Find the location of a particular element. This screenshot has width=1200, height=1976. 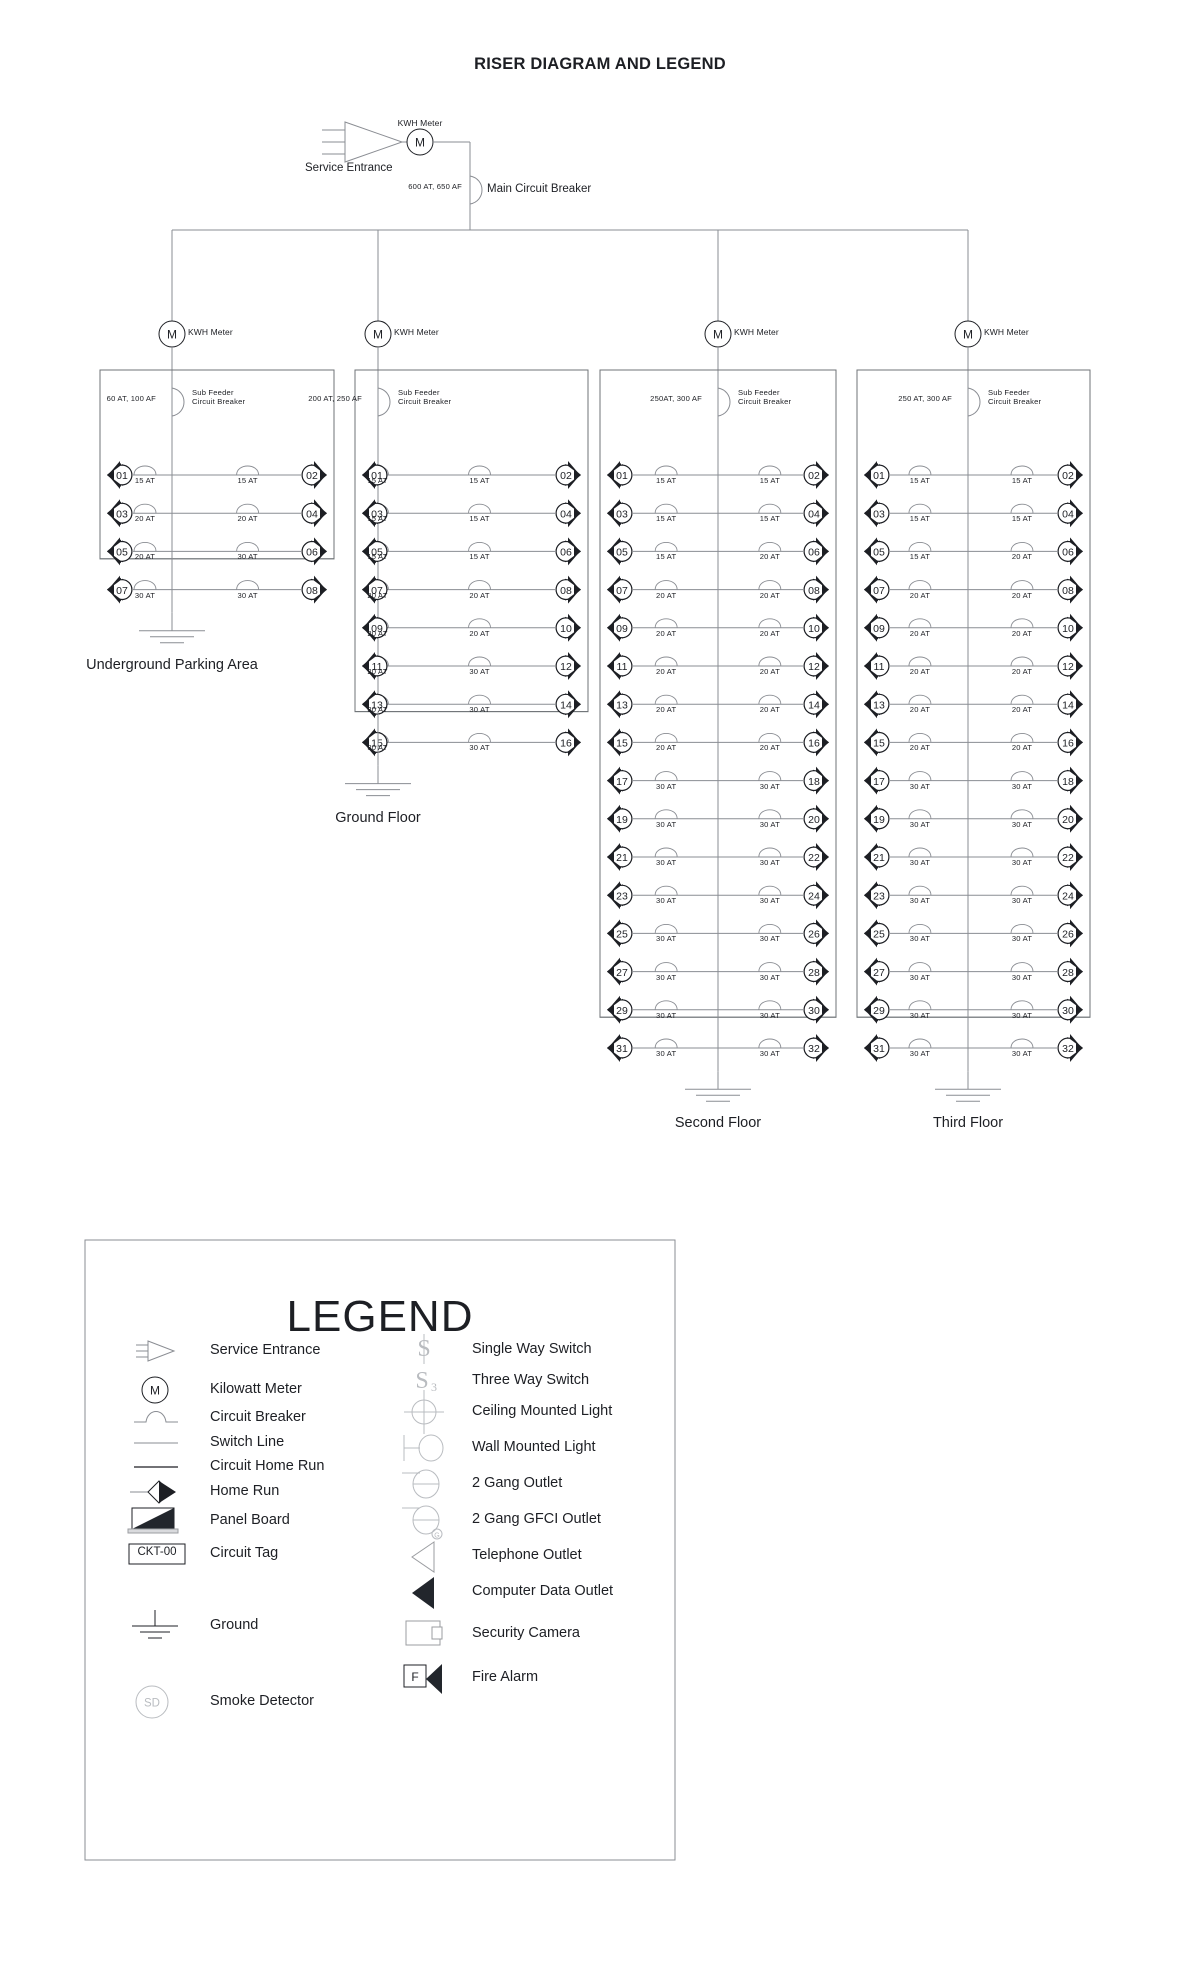

legend-item-panel-board: Panel Board is located at coordinates (250, 1520).